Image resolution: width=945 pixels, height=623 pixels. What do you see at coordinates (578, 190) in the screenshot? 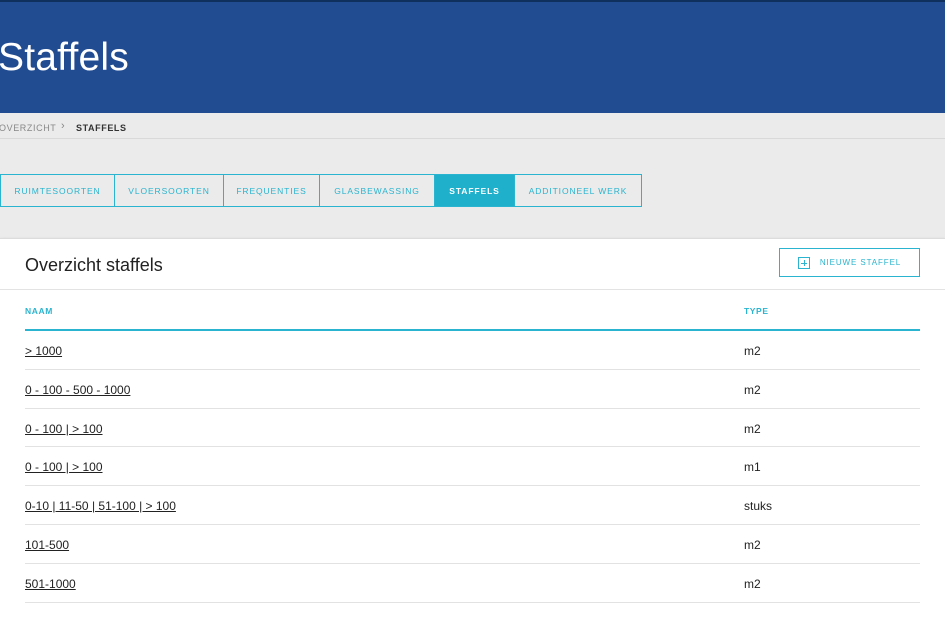
I see `tab-additioneel-werk: ADDITIONEEL WERK` at bounding box center [578, 190].